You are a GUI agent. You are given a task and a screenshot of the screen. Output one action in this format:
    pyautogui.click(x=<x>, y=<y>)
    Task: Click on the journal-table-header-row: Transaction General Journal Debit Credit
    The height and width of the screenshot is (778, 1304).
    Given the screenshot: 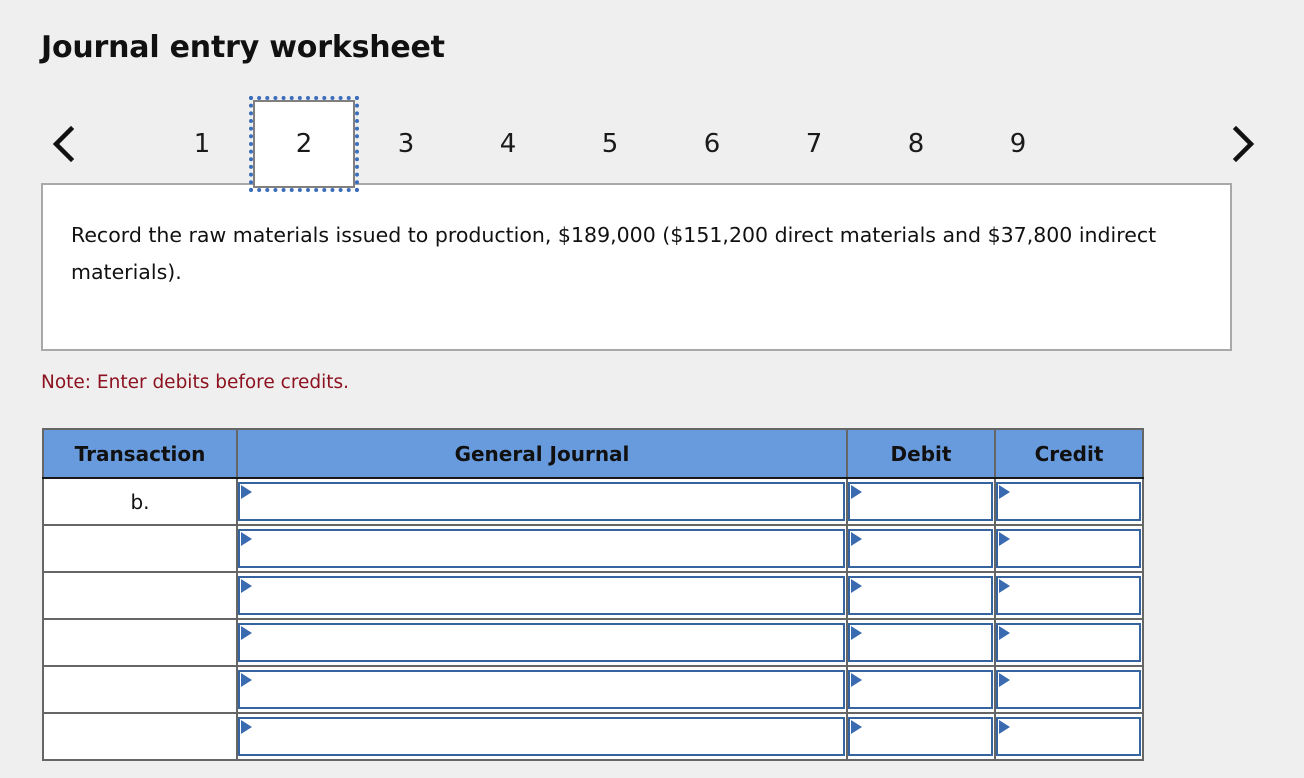 What is the action you would take?
    pyautogui.click(x=593, y=453)
    